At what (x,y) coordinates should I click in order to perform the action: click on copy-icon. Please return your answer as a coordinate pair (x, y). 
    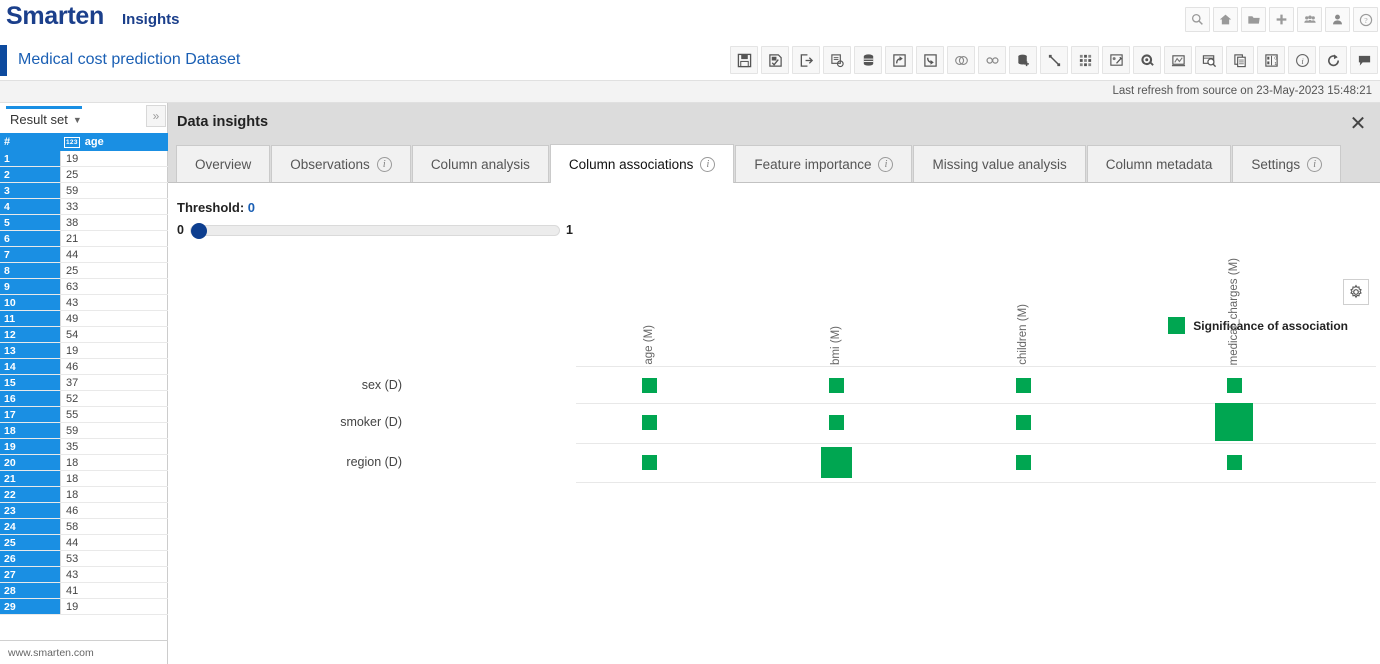
    Looking at the image, I should click on (1240, 60).